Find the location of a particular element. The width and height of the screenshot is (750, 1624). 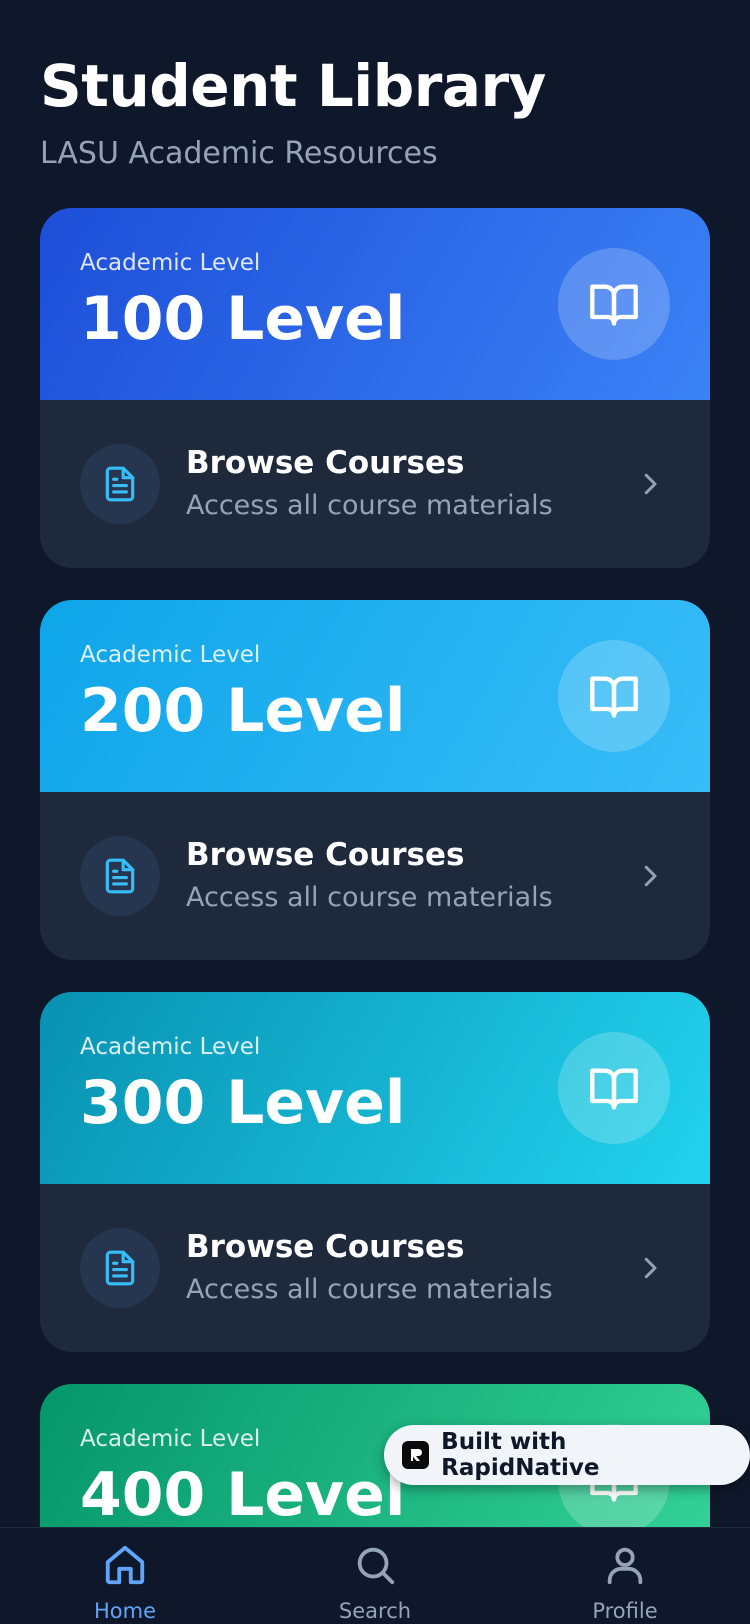

bottom-tab-bar: Home Search Profile is located at coordinates (375, 1575).